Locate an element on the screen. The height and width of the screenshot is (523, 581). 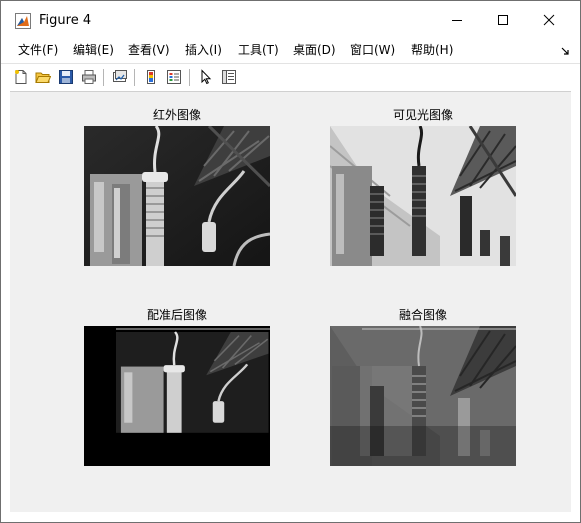
minimize-button is located at coordinates (457, 20).